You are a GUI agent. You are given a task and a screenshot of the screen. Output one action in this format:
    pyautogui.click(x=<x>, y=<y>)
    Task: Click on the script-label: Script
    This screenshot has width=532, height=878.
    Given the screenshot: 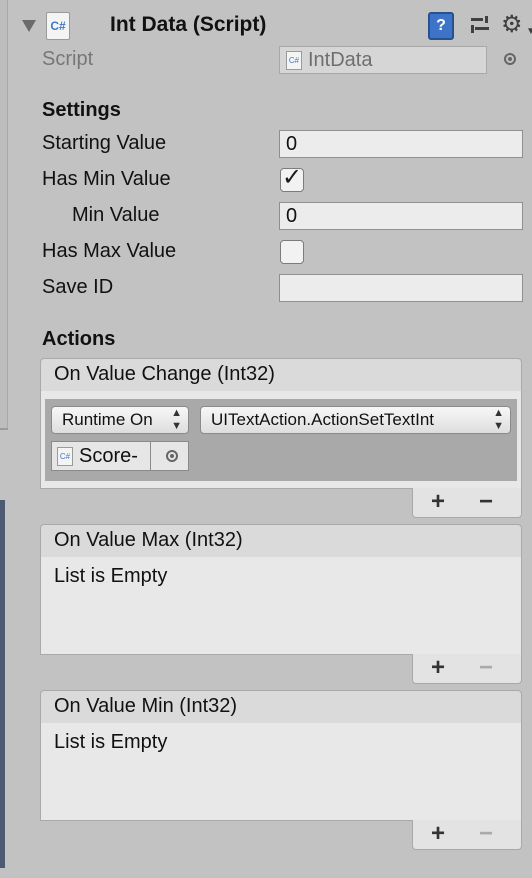 What is the action you would take?
    pyautogui.click(x=68, y=59)
    